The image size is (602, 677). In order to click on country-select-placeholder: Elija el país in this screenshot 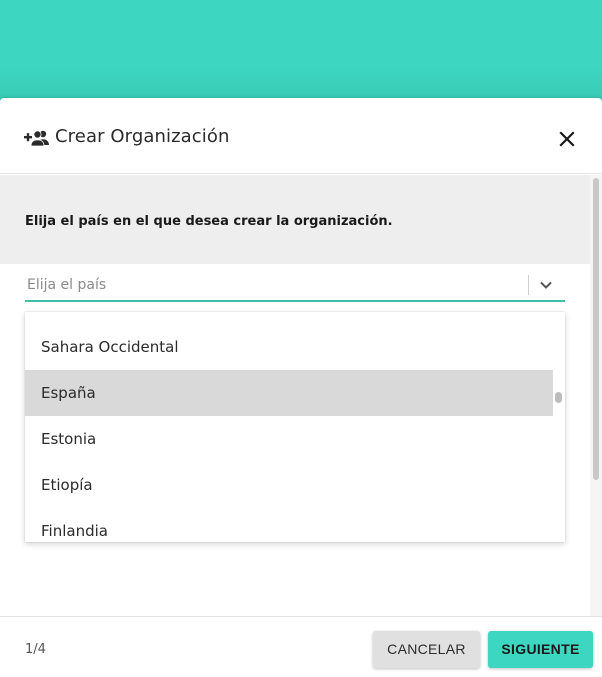, I will do `click(67, 285)`.